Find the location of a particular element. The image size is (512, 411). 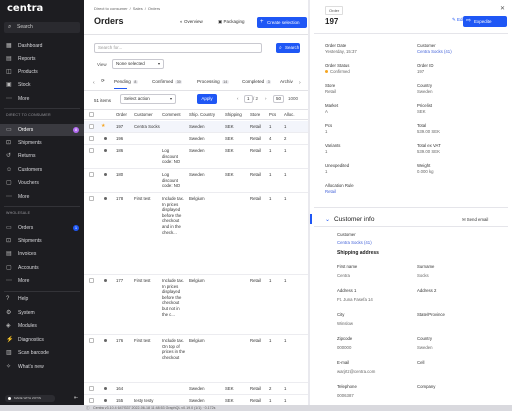

sidebar-item-ws-accounts: ▢ Accounts is located at coordinates (42, 268).